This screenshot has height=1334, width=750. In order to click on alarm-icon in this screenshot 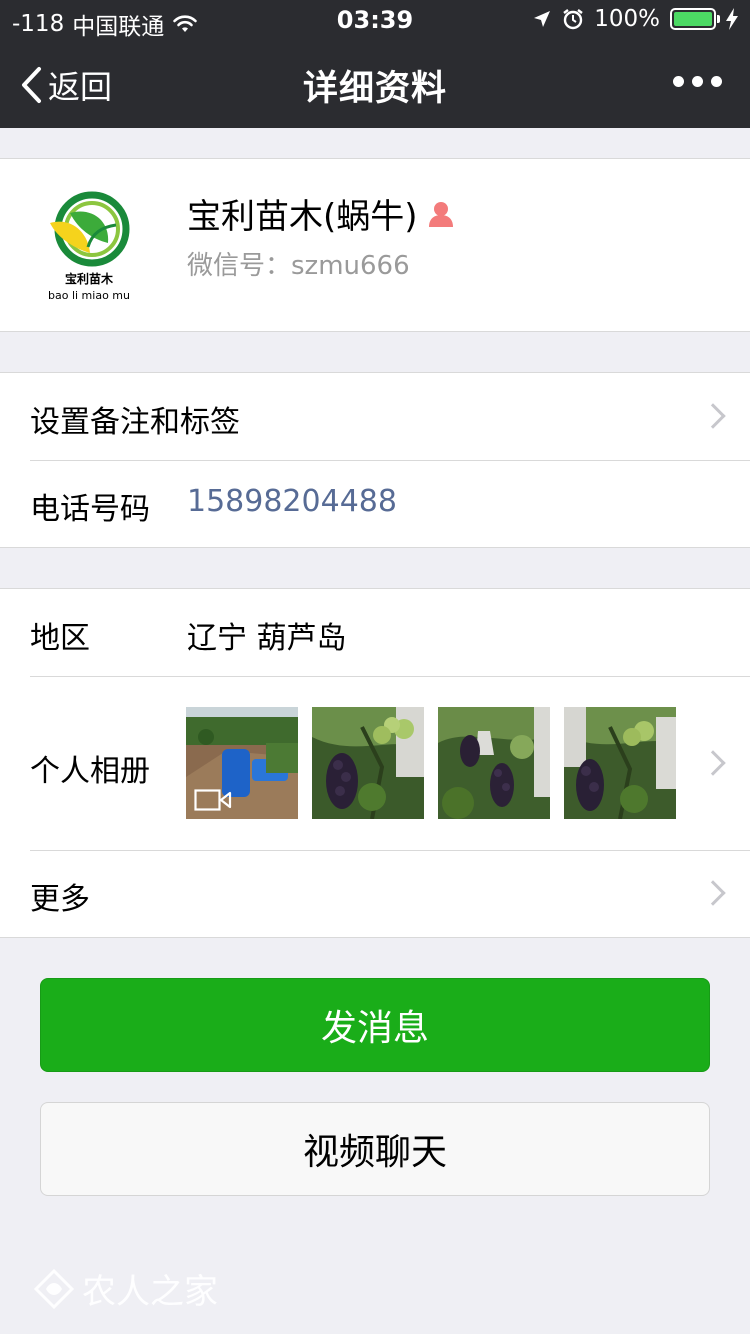, I will do `click(573, 19)`.